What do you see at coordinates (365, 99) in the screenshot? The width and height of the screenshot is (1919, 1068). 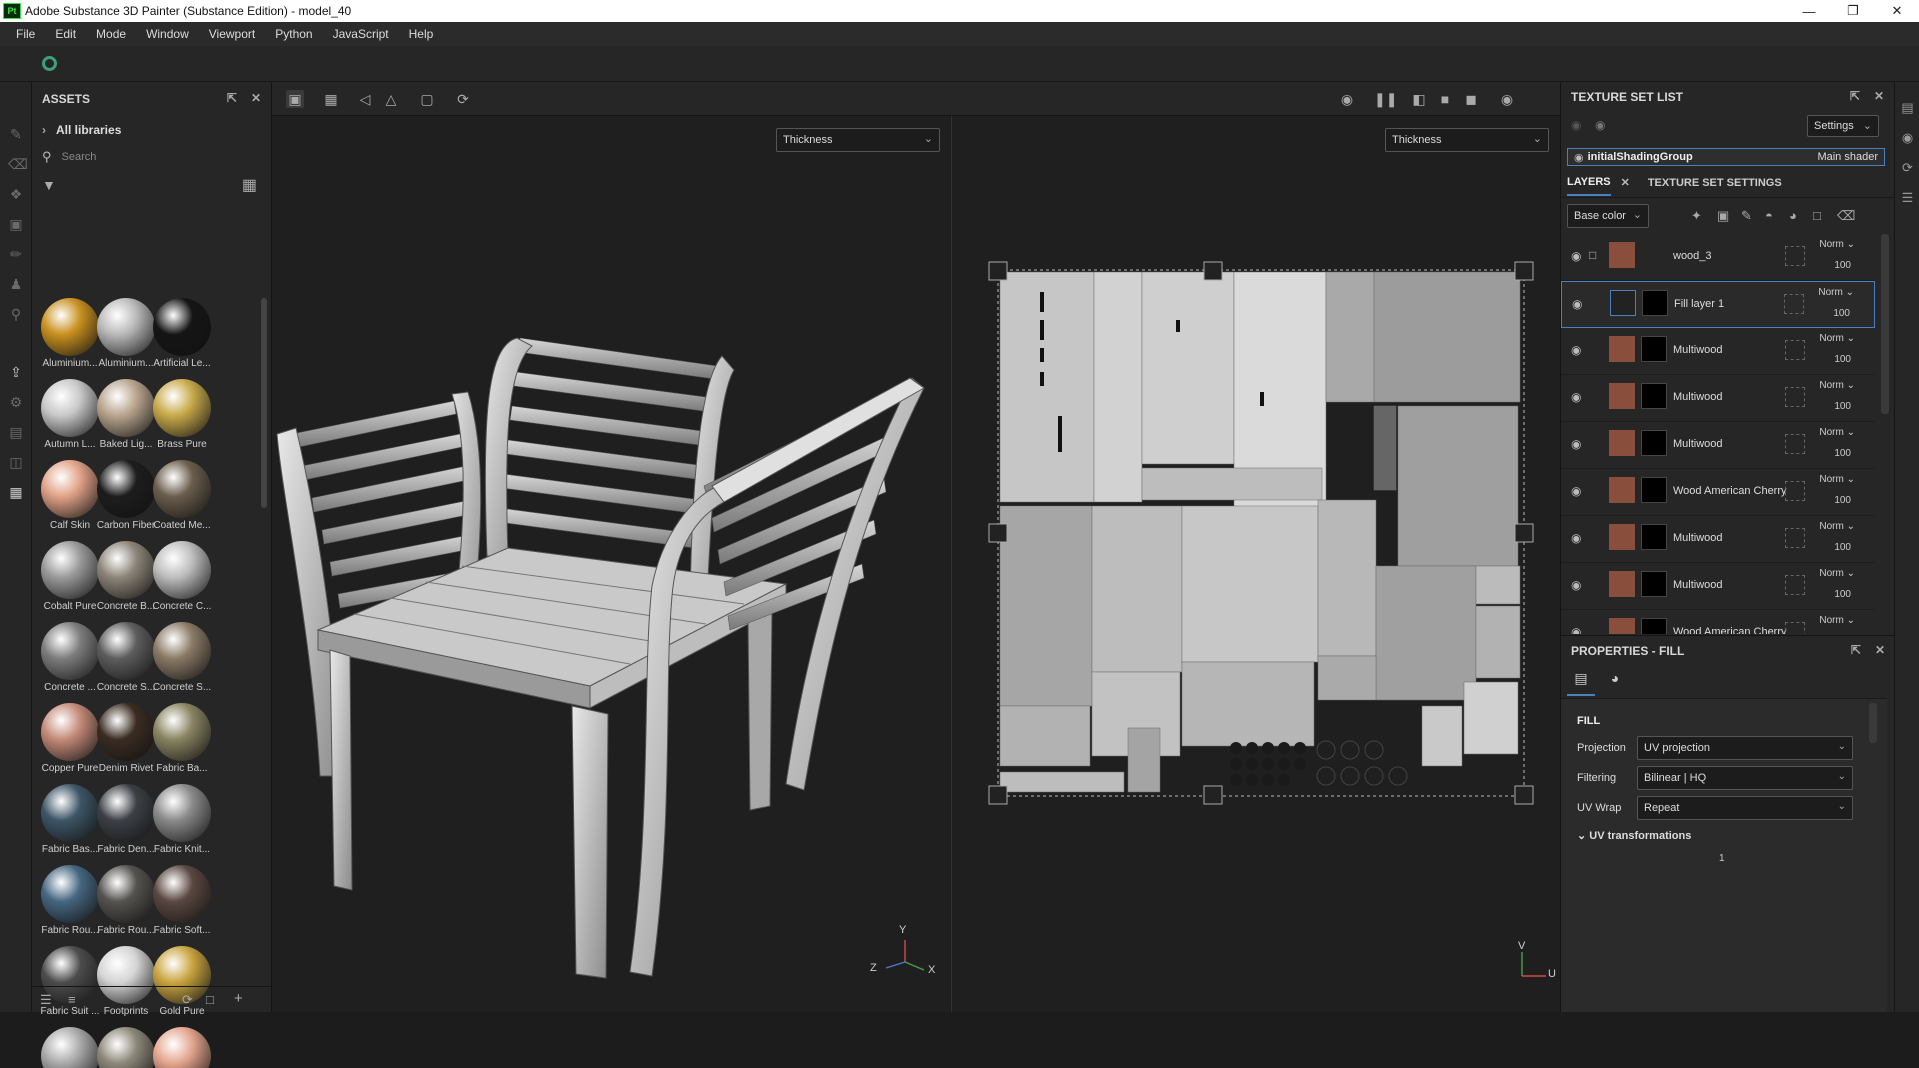 I see `mirror-x-icon: ◁` at bounding box center [365, 99].